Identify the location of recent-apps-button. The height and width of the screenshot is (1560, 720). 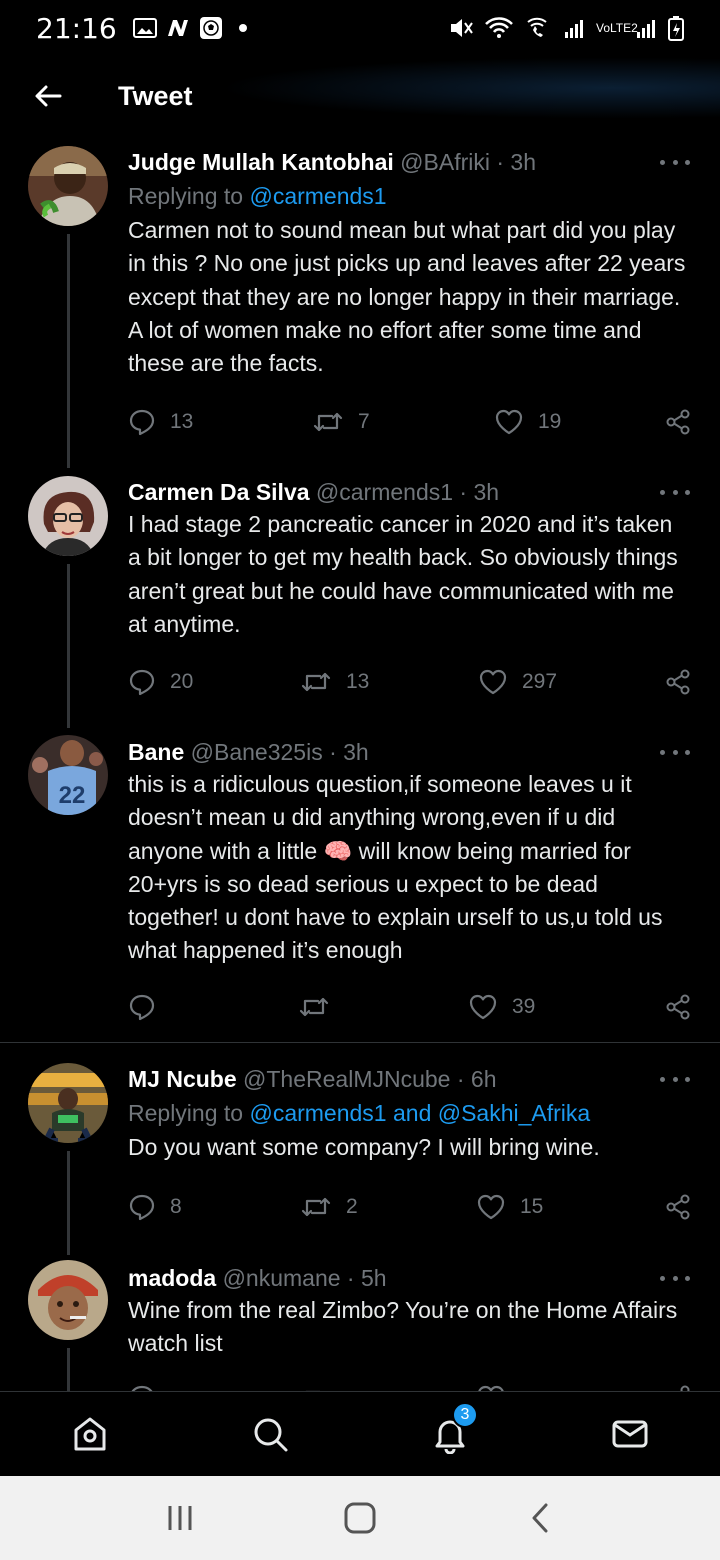
(180, 1518).